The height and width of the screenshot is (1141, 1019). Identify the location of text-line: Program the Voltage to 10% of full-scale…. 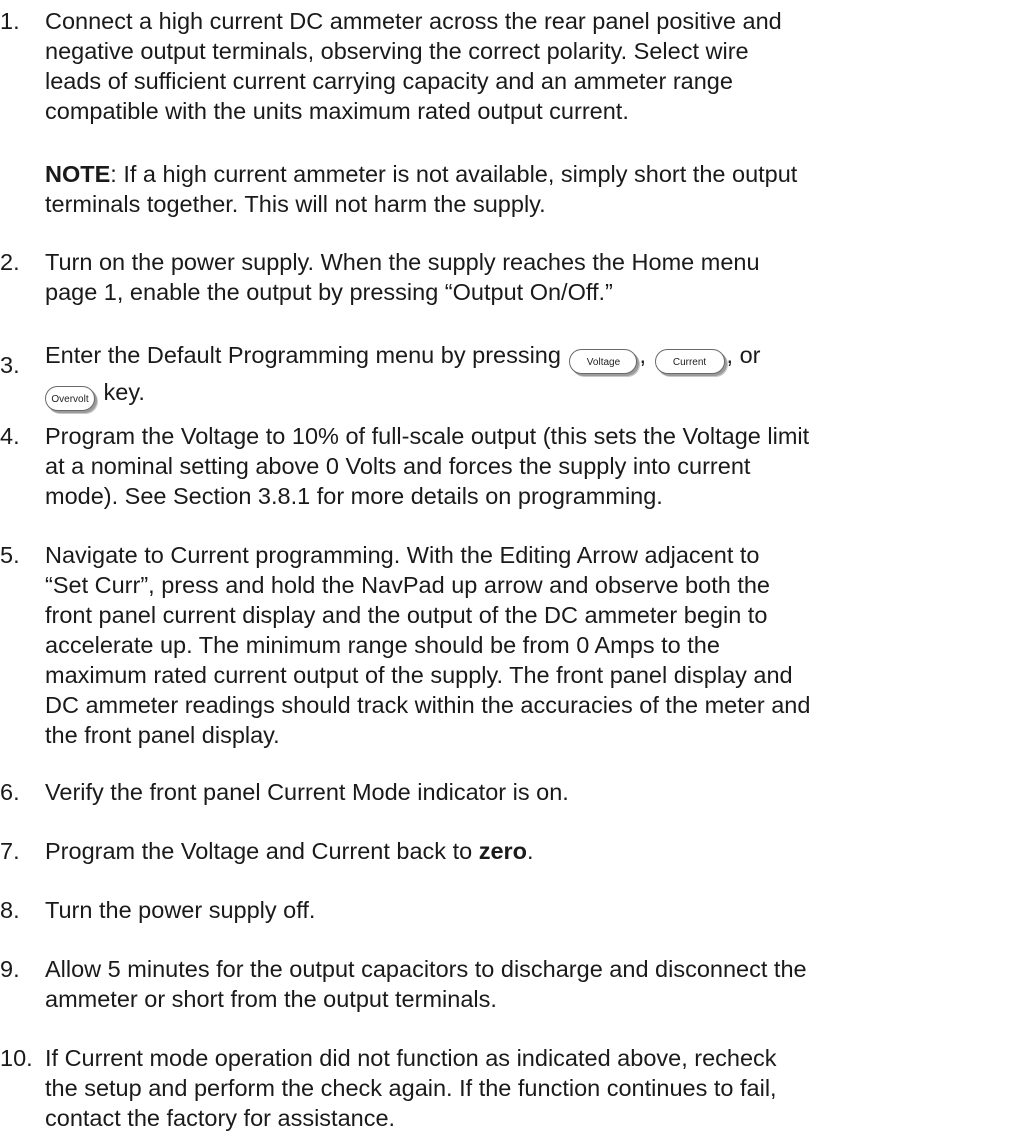
(427, 436).